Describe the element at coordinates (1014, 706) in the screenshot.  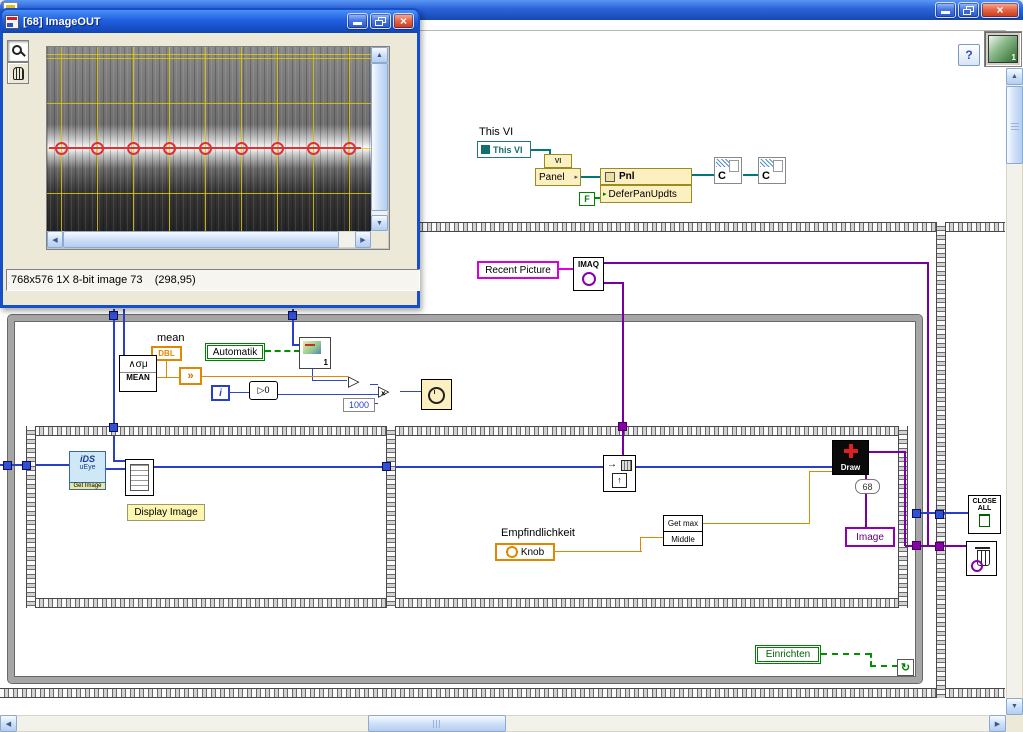
I see `main-scroll-down-button: ▼` at that location.